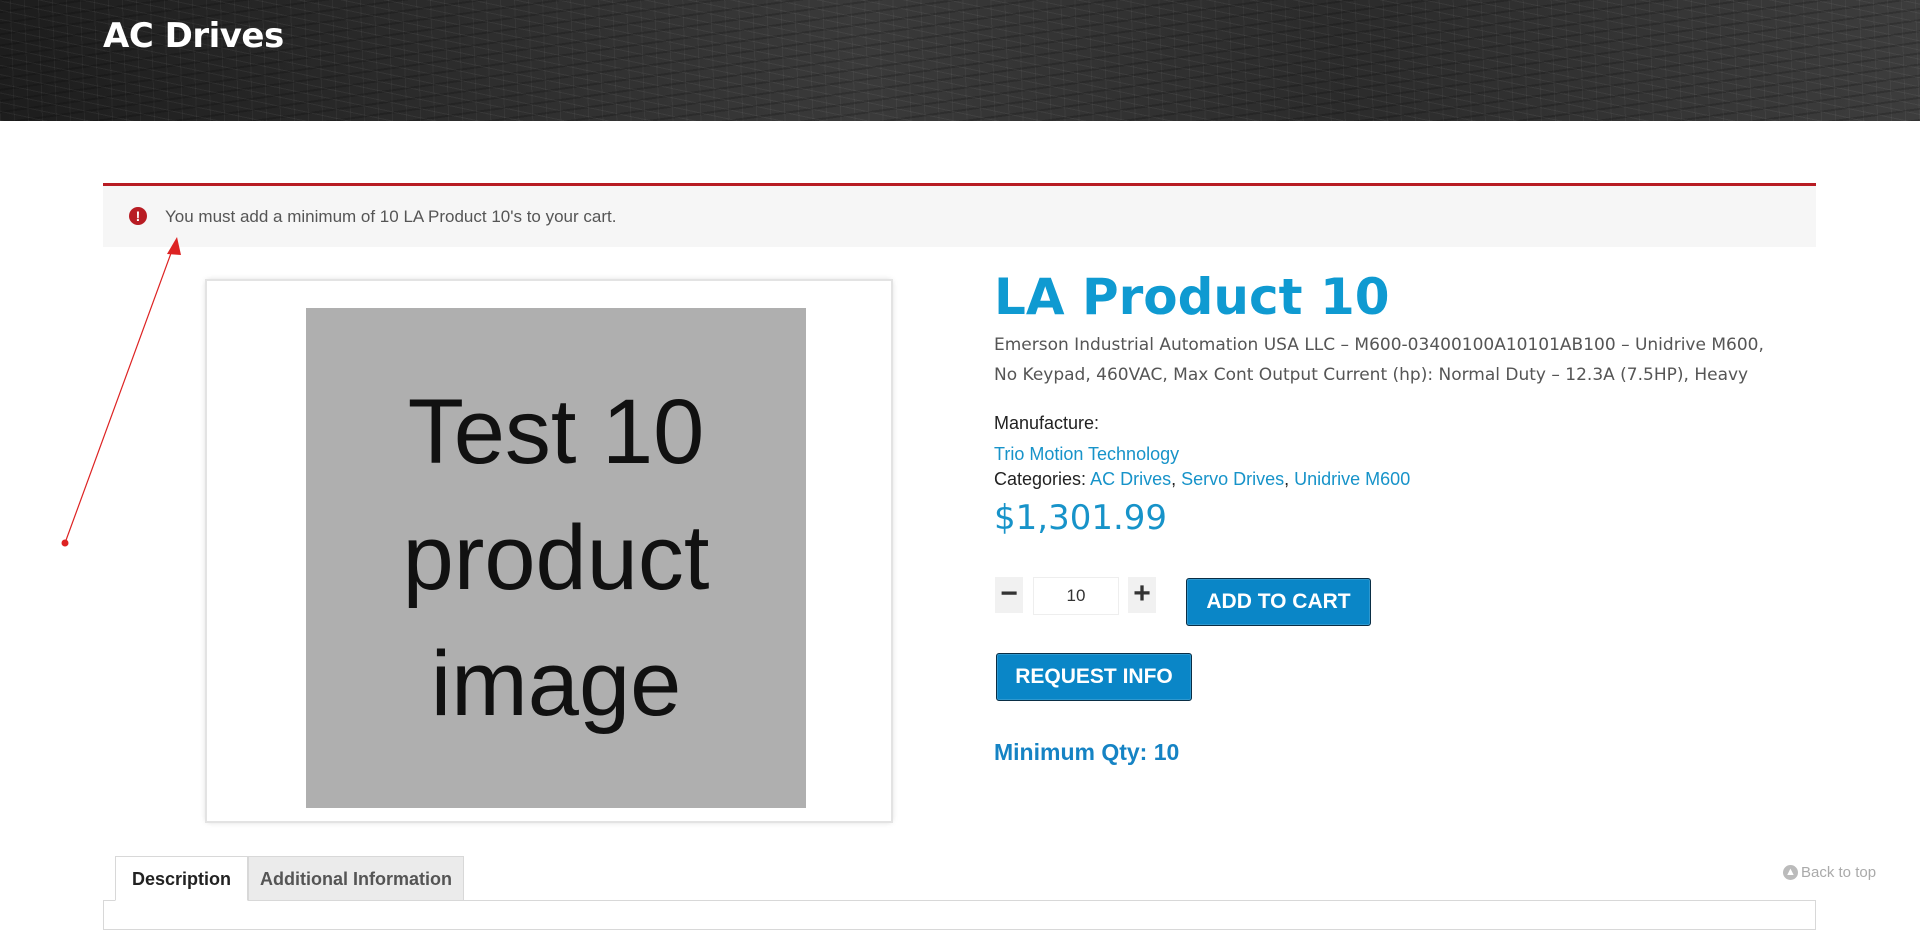  I want to click on manufacturer-link: Trio Motion Technology, so click(1086, 454).